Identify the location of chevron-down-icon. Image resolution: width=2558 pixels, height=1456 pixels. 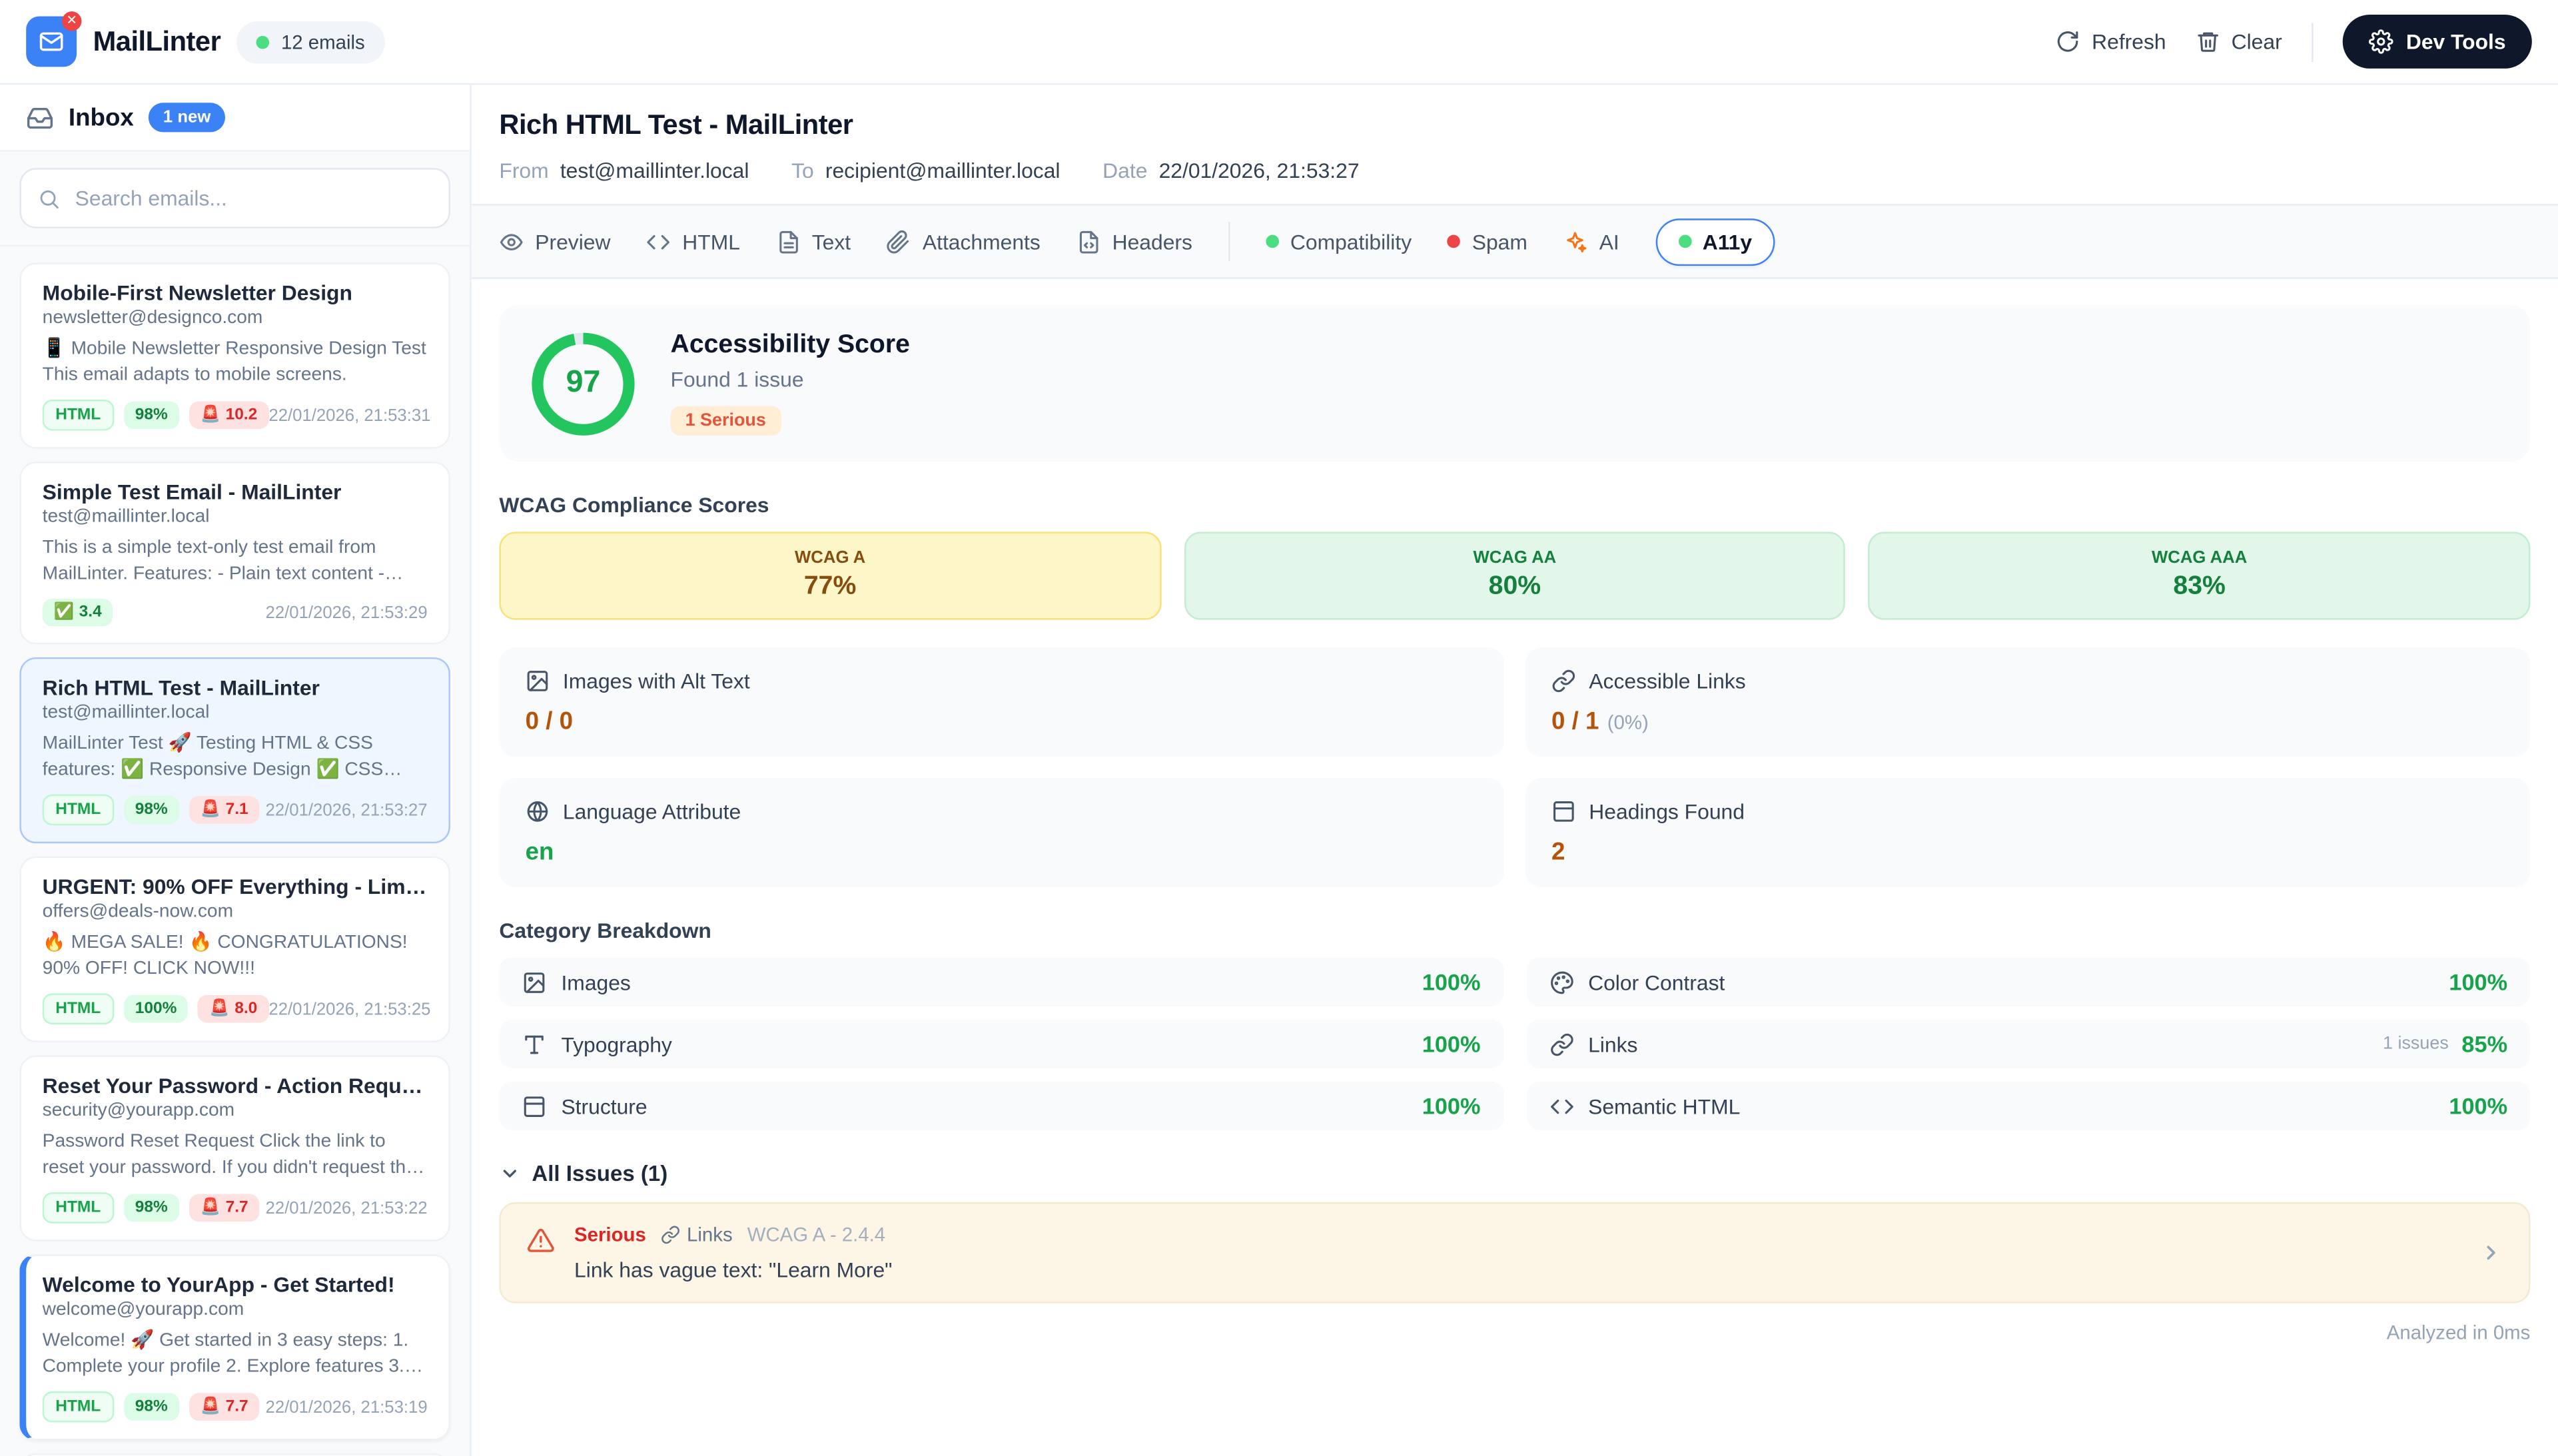
(509, 1173).